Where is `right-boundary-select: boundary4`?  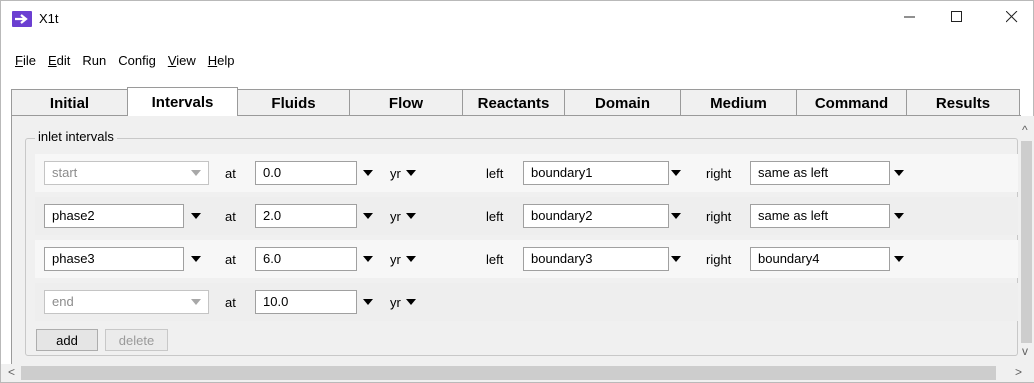
right-boundary-select: boundary4 is located at coordinates (820, 259).